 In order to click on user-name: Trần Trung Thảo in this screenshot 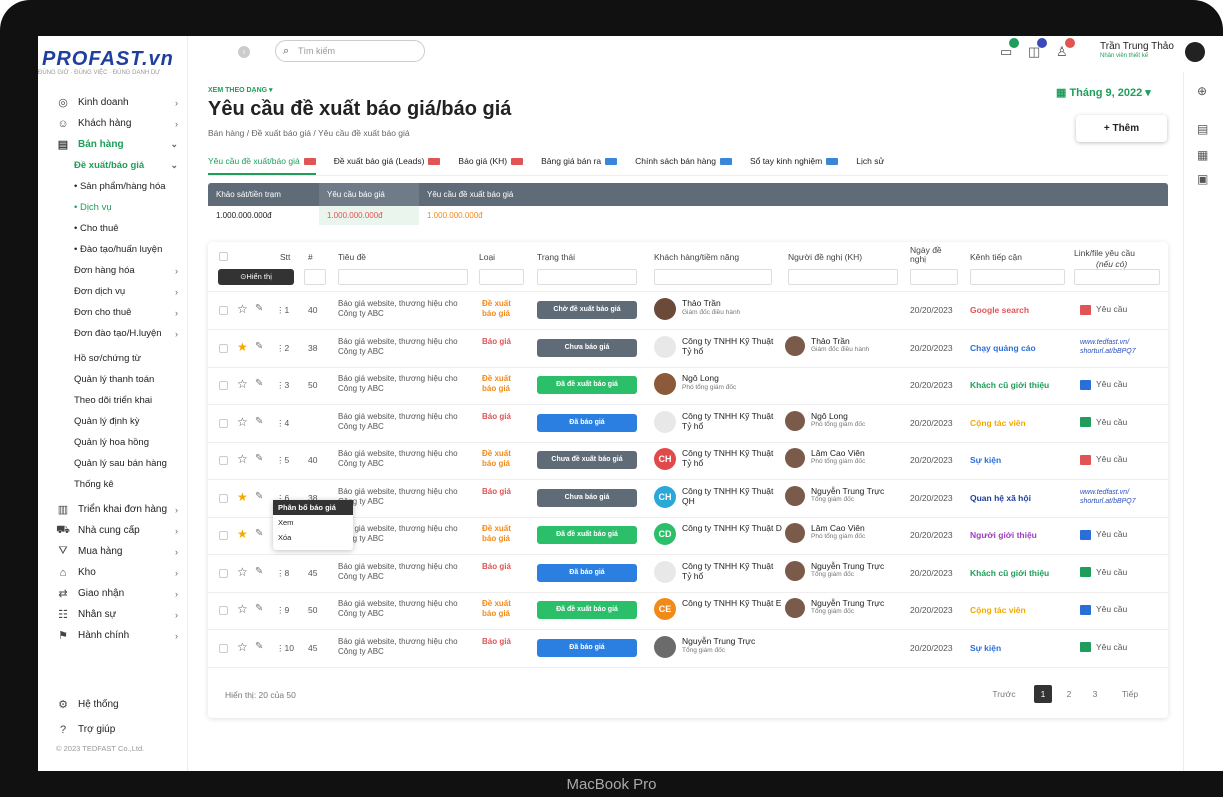, I will do `click(1137, 46)`.